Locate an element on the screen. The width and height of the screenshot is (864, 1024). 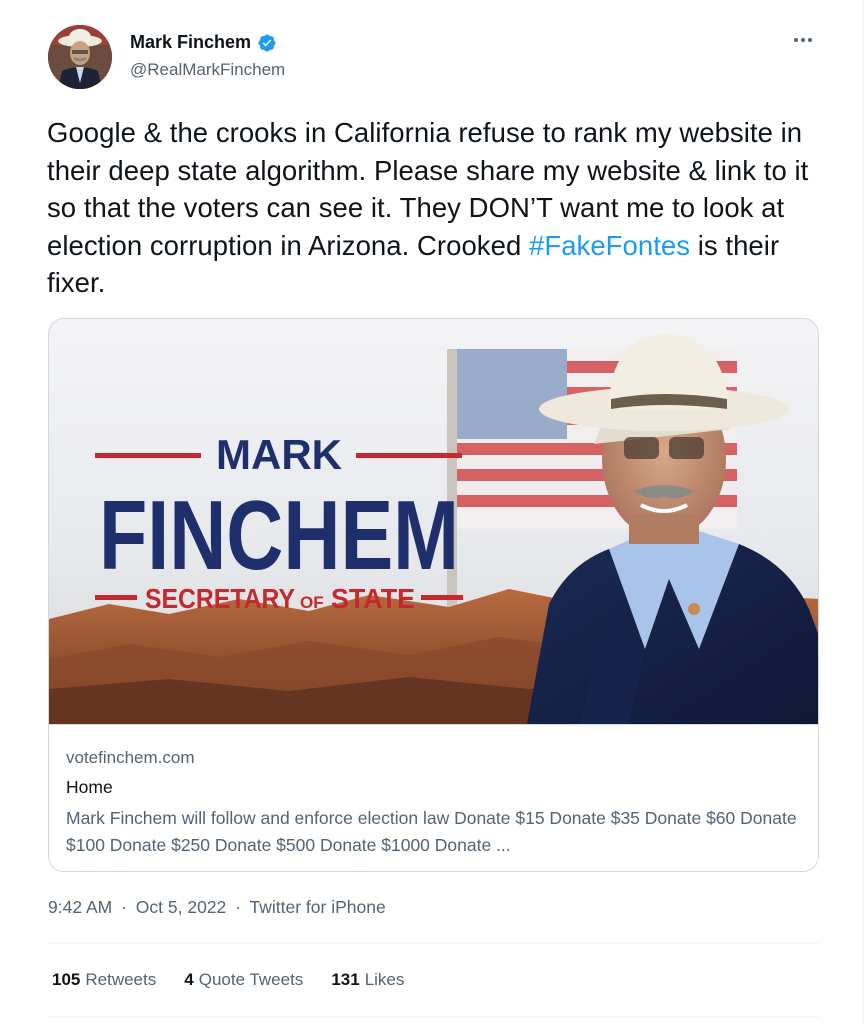
likes-stat: 131 Likes is located at coordinates (367, 980).